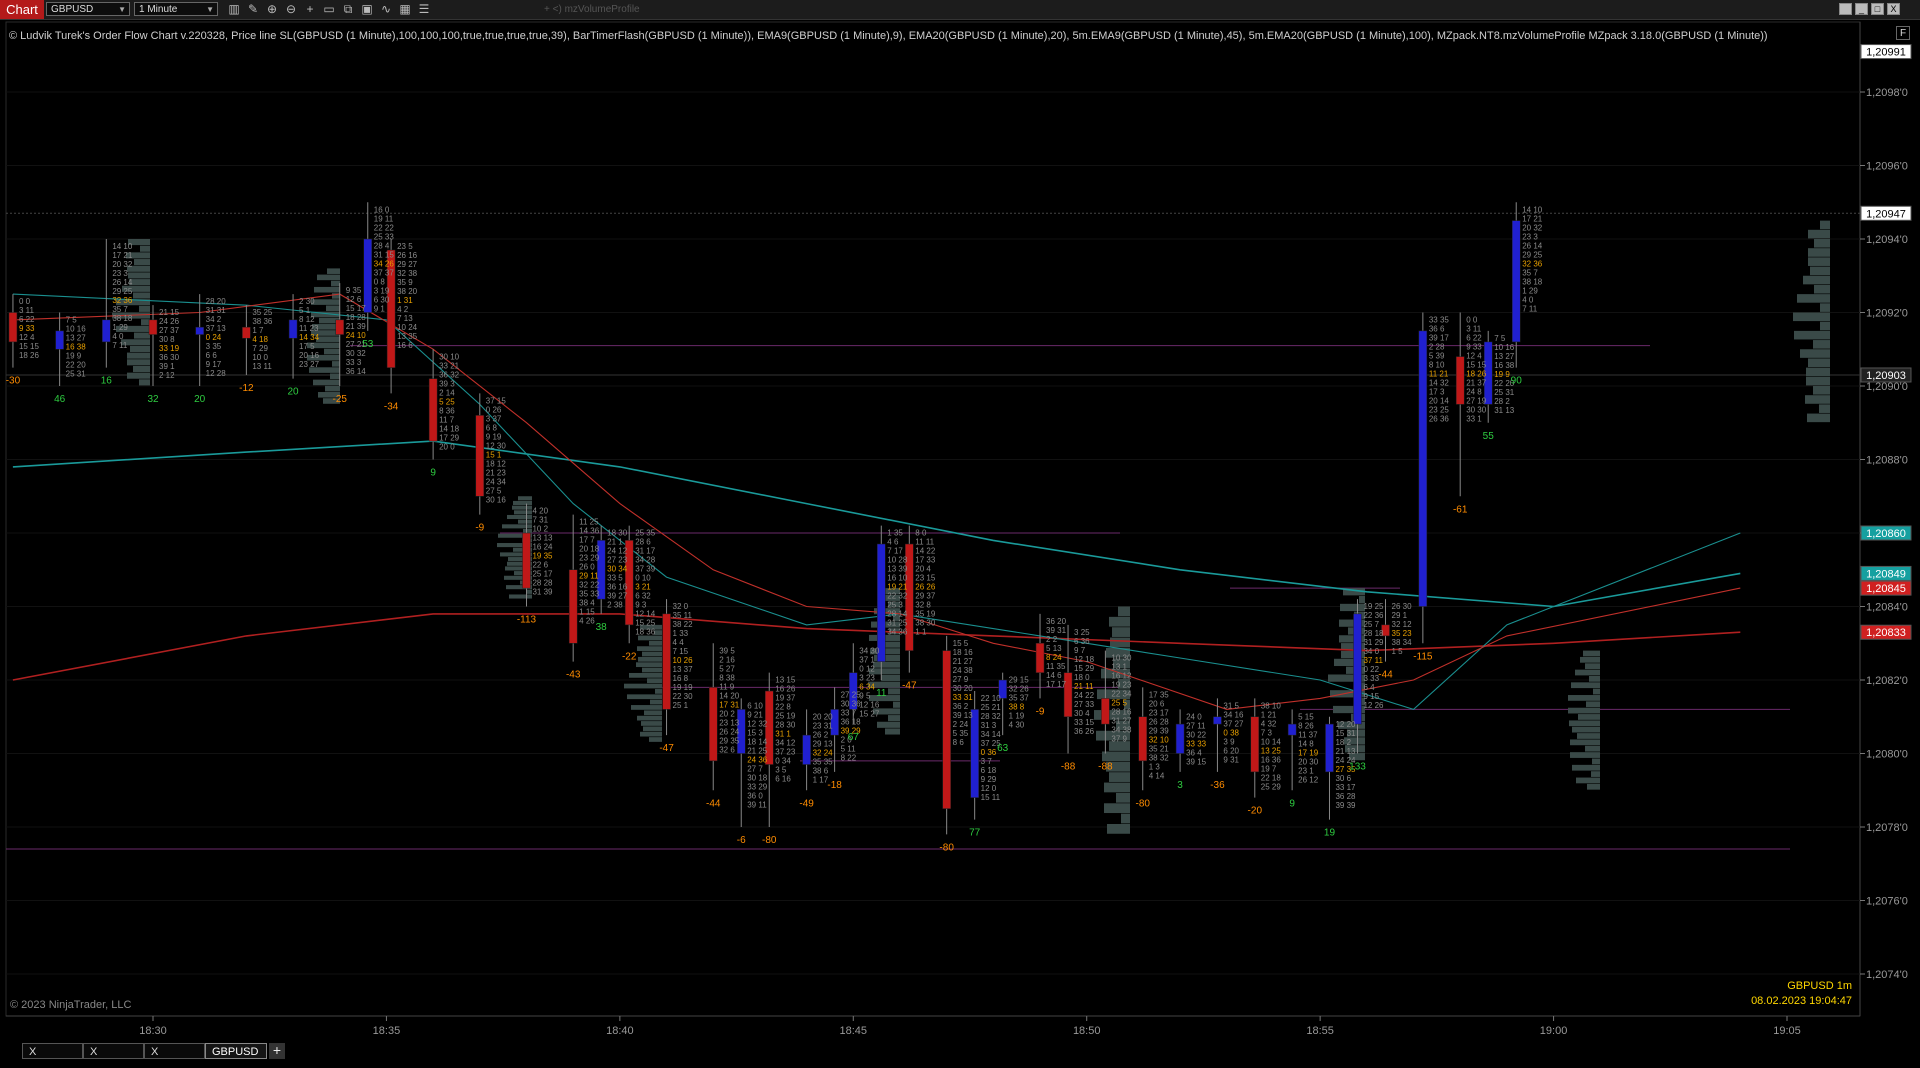 This screenshot has height=1068, width=1920. I want to click on footprint-cell: 15 17, so click(356, 308).